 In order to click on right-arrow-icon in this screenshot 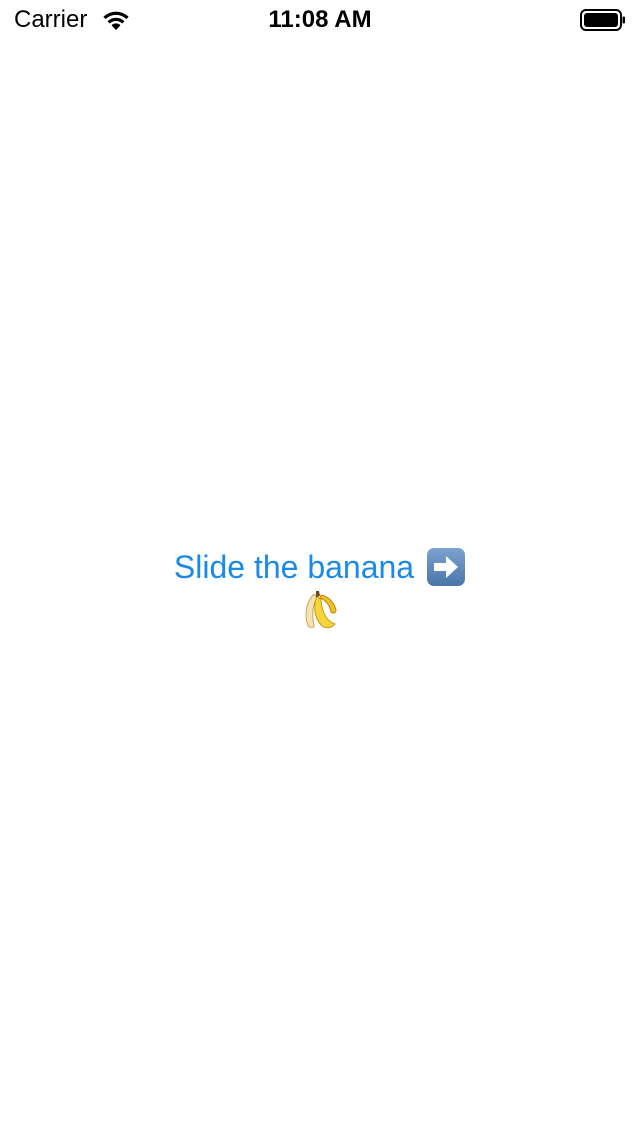, I will do `click(446, 567)`.